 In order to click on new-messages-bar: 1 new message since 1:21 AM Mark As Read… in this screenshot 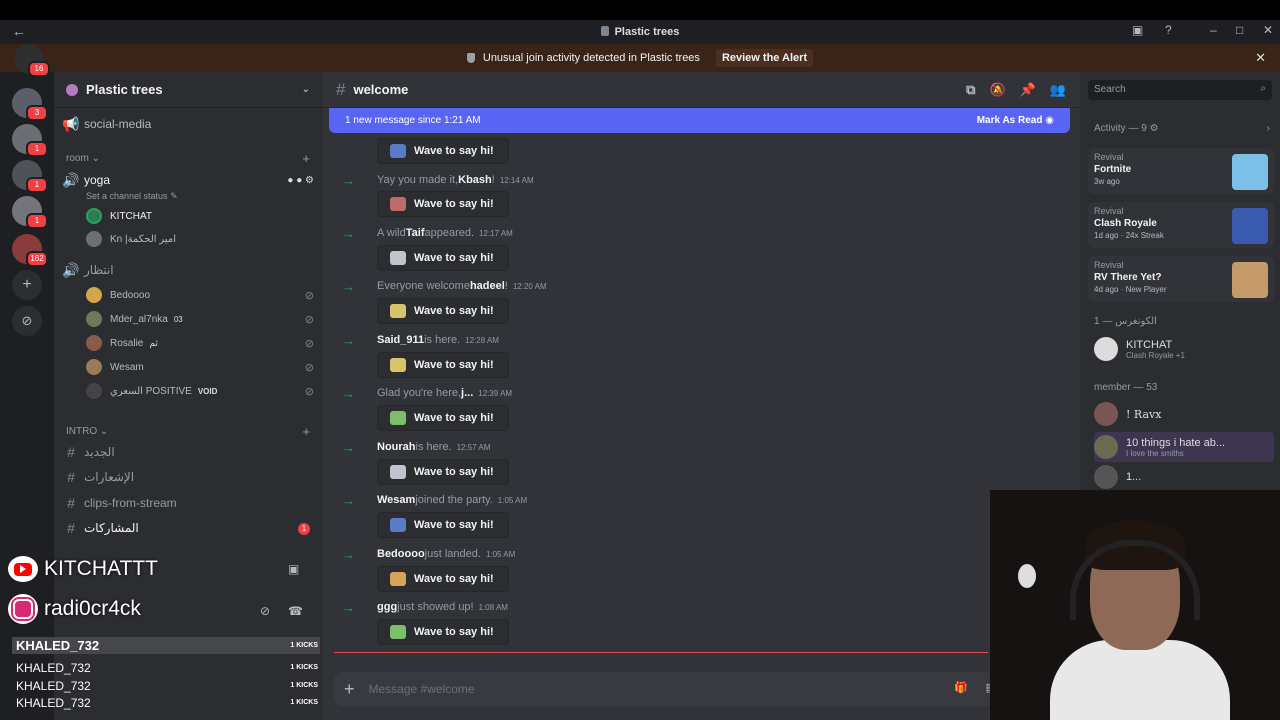, I will do `click(699, 120)`.